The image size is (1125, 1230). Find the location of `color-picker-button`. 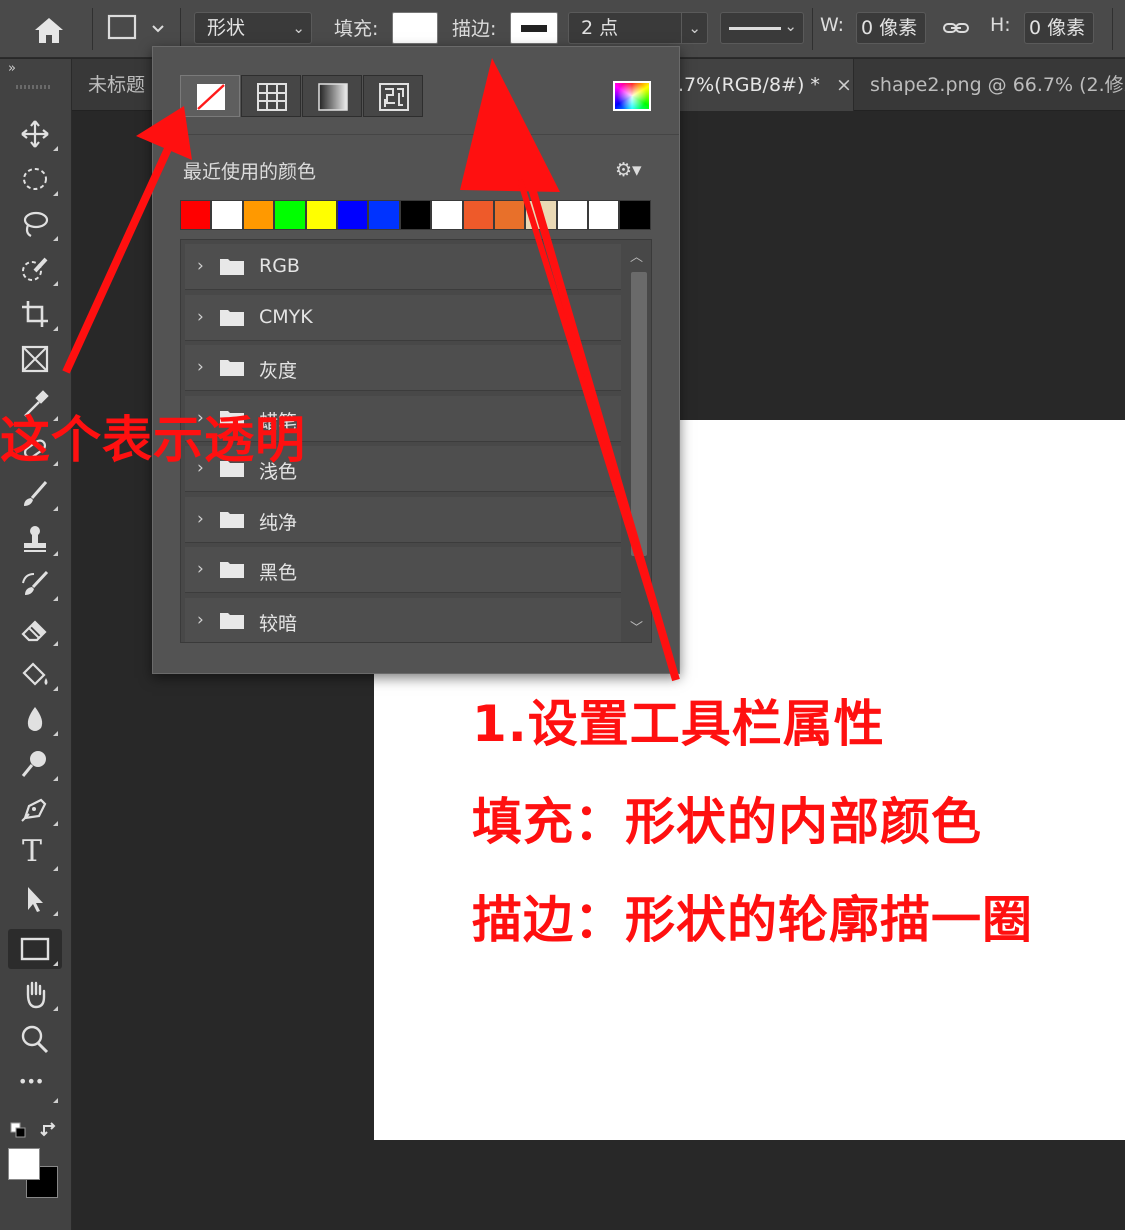

color-picker-button is located at coordinates (632, 96).